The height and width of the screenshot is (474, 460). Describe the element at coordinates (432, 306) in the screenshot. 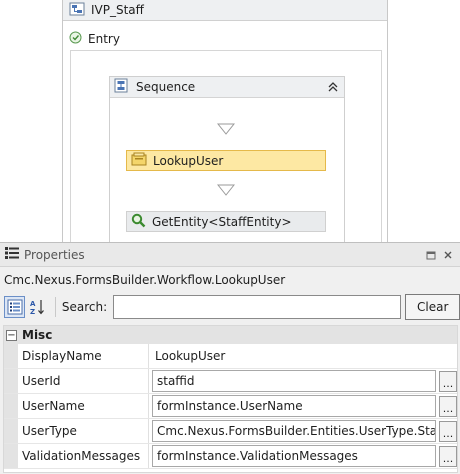

I see `clear-button: Clear` at that location.